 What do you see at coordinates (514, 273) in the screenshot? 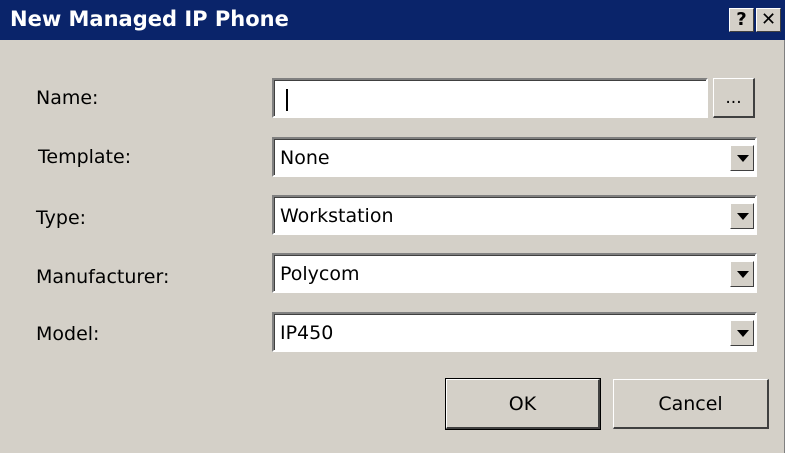
I see `manufacturer-select: Polycom` at bounding box center [514, 273].